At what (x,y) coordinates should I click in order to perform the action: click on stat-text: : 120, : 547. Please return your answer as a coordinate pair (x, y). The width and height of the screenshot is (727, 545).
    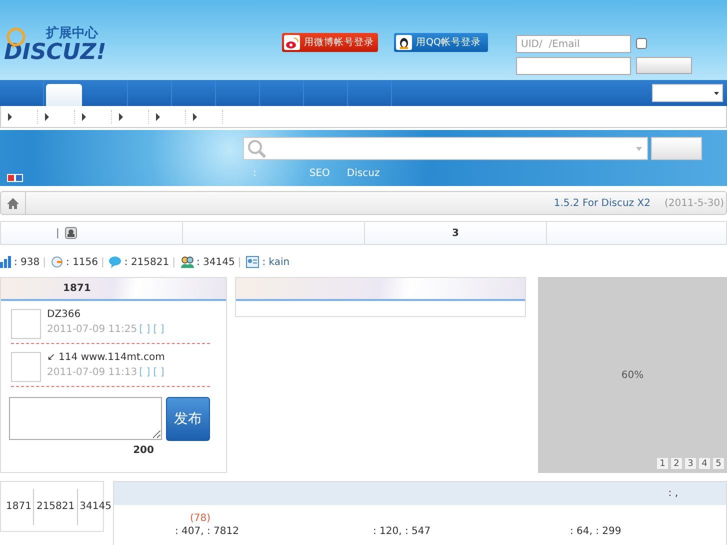
    Looking at the image, I should click on (402, 531).